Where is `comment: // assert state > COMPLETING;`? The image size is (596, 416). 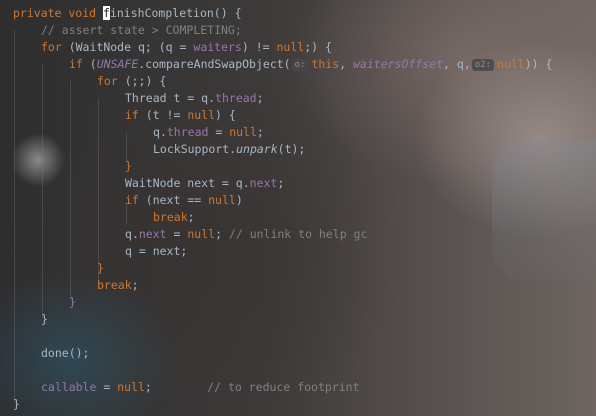
comment: // assert state > COMPLETING; is located at coordinates (141, 30).